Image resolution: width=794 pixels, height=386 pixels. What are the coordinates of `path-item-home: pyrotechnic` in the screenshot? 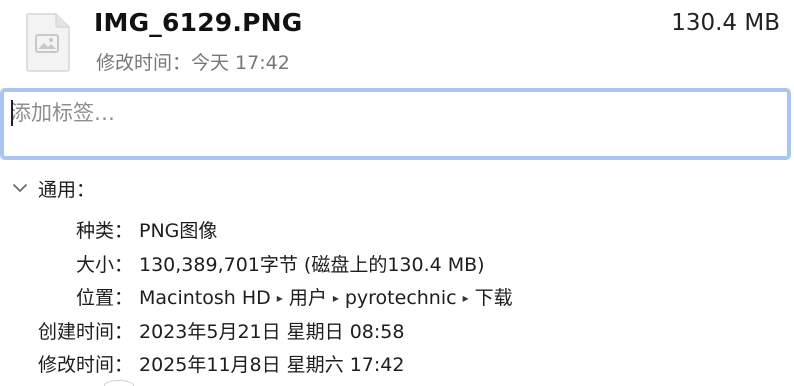 It's located at (401, 298).